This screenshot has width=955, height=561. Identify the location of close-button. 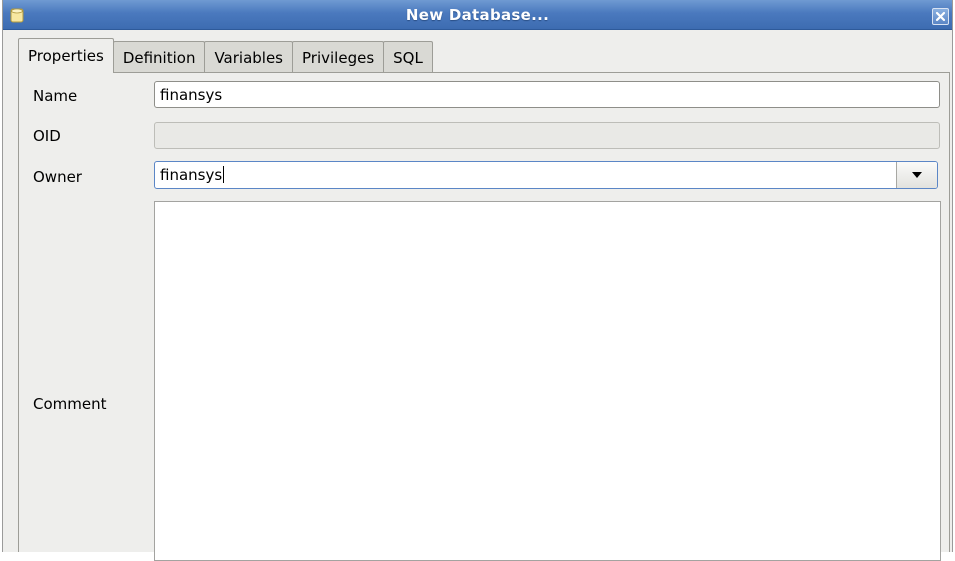
(940, 16).